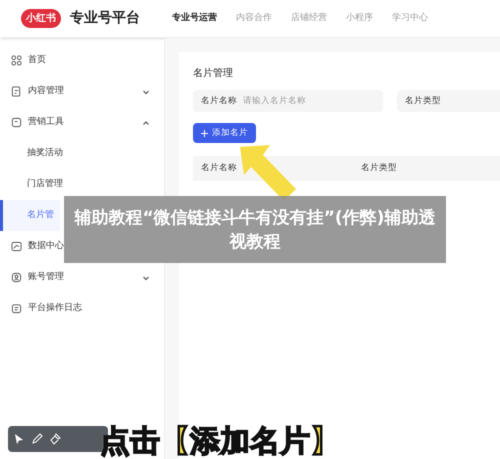  I want to click on platform-title: 专业号平台, so click(105, 18).